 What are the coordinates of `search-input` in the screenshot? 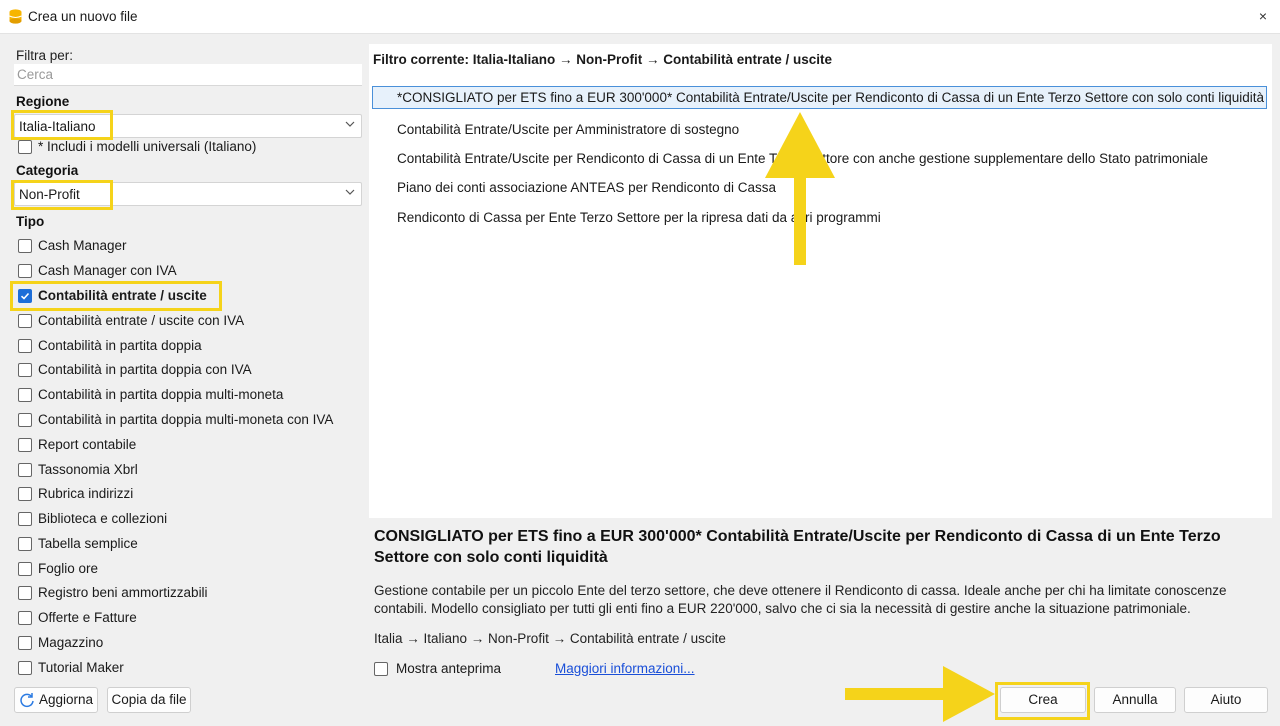 It's located at (188, 75).